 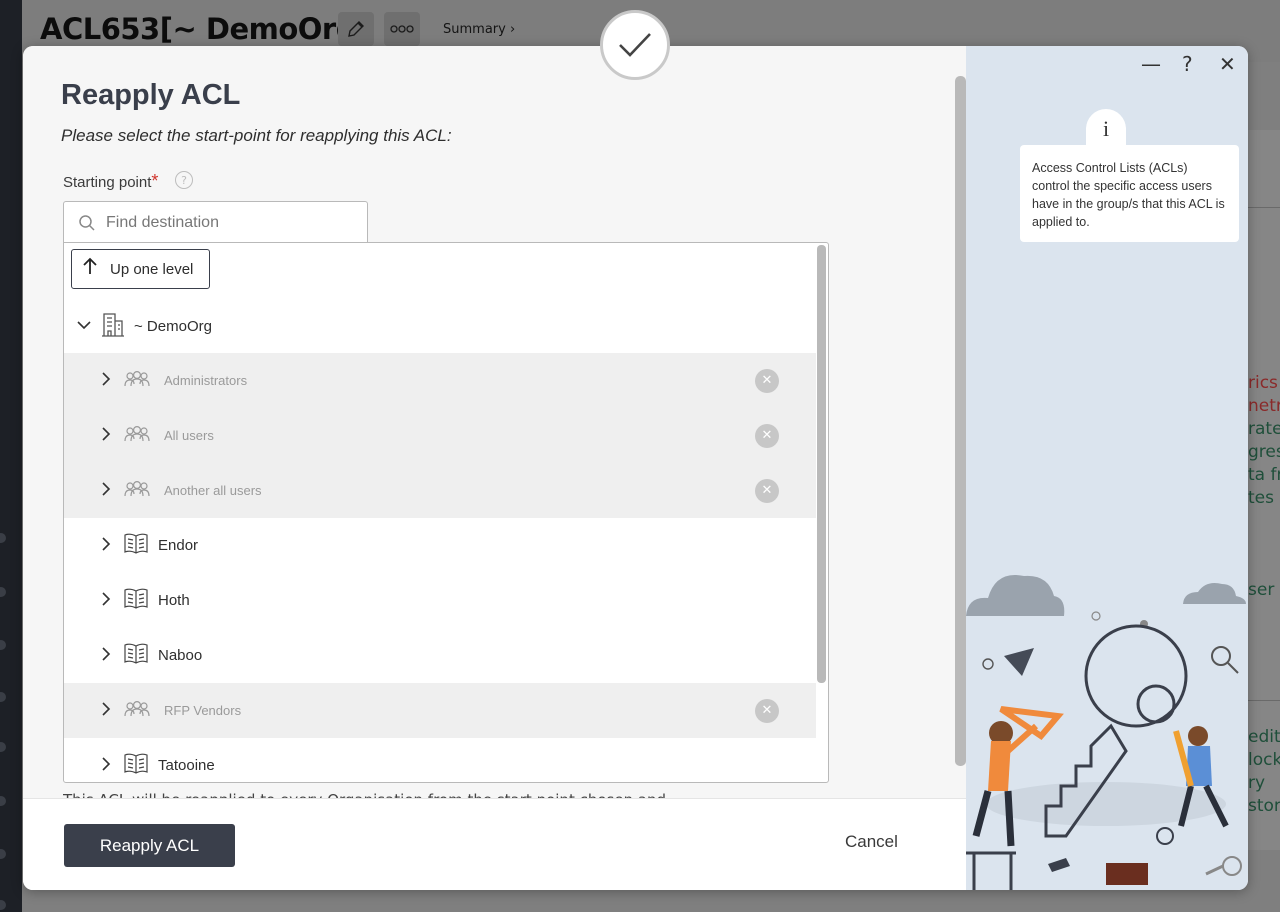 What do you see at coordinates (87, 222) in the screenshot?
I see `search-icon` at bounding box center [87, 222].